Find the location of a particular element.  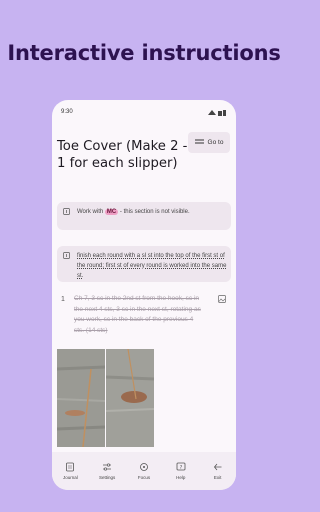

nav-journal-label: Journal is located at coordinates (70, 477).